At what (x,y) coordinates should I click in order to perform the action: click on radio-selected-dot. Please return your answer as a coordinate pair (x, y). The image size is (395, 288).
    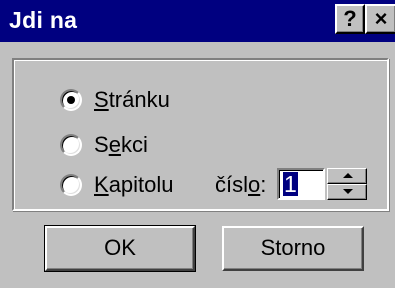
    Looking at the image, I should click on (71, 100).